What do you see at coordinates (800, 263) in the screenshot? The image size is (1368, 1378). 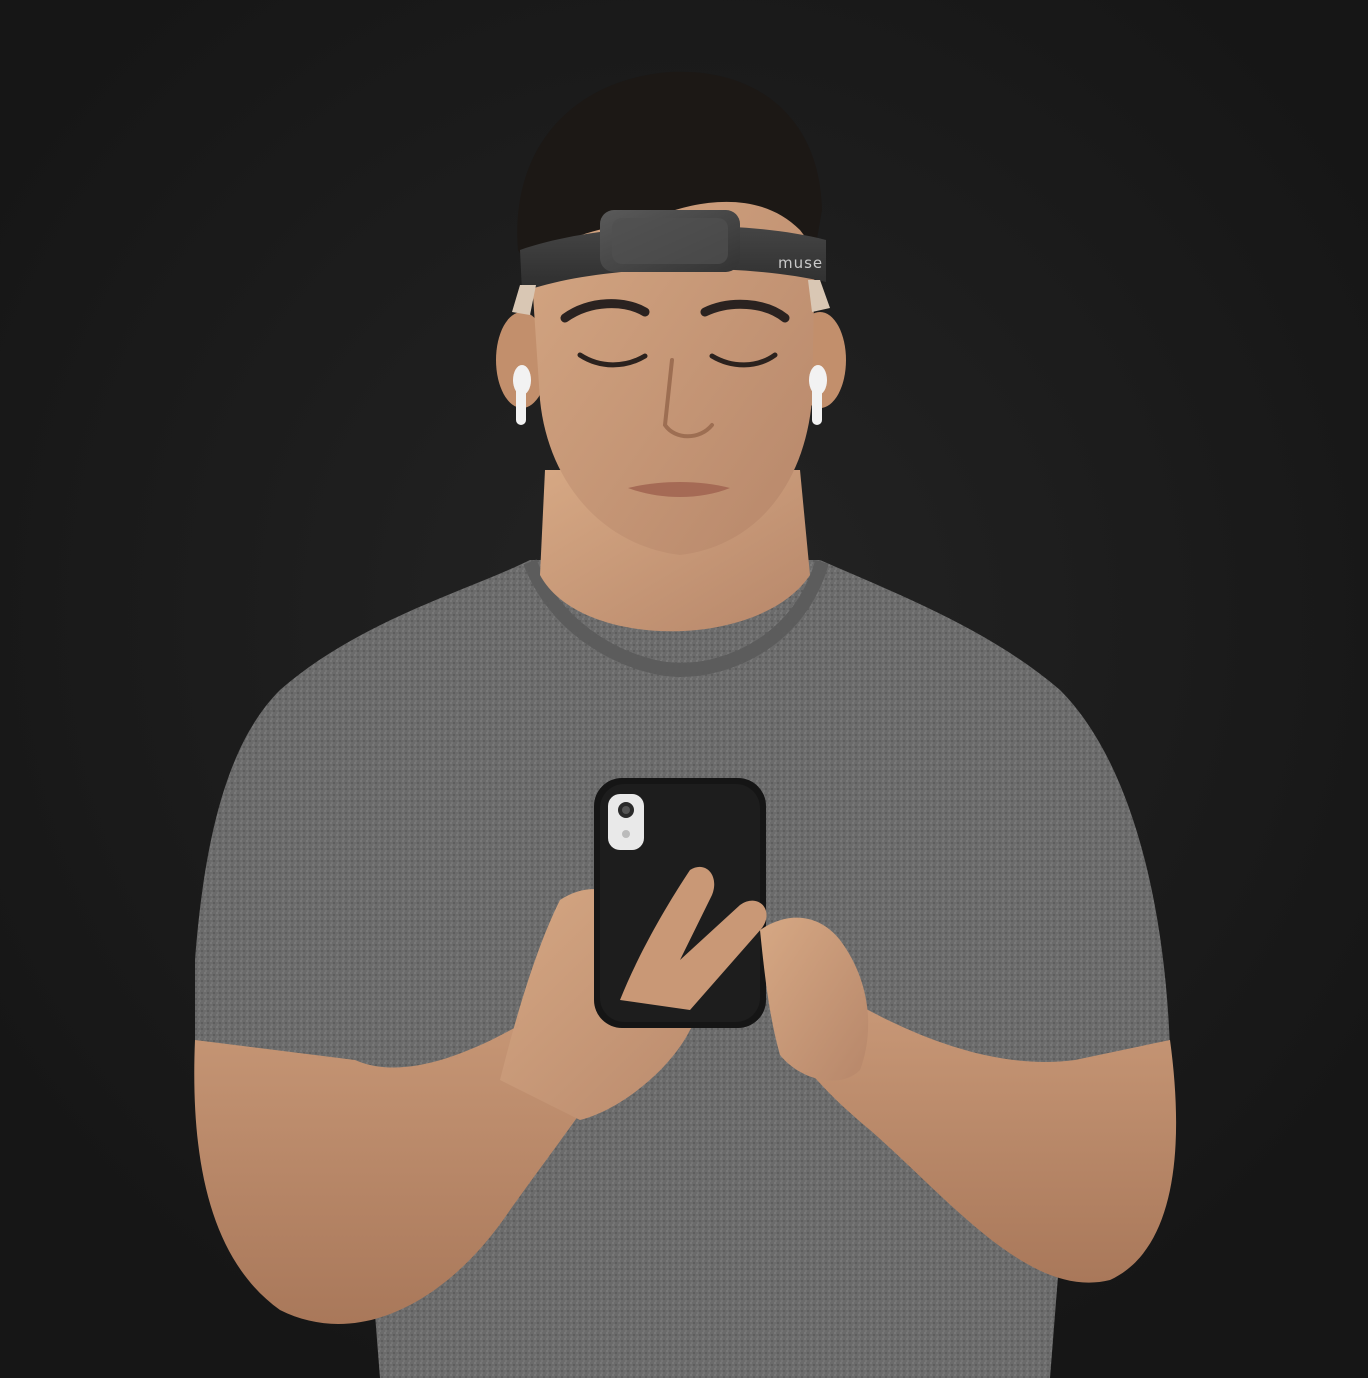 I see `headband-brand-text: muse` at bounding box center [800, 263].